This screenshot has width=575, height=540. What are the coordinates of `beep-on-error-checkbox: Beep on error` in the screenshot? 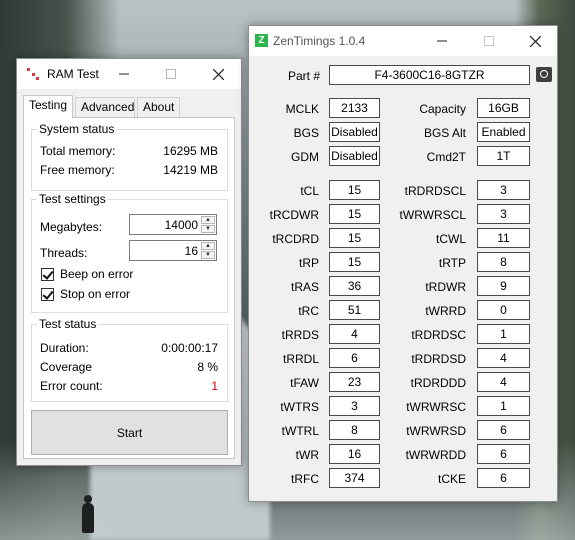 It's located at (87, 274).